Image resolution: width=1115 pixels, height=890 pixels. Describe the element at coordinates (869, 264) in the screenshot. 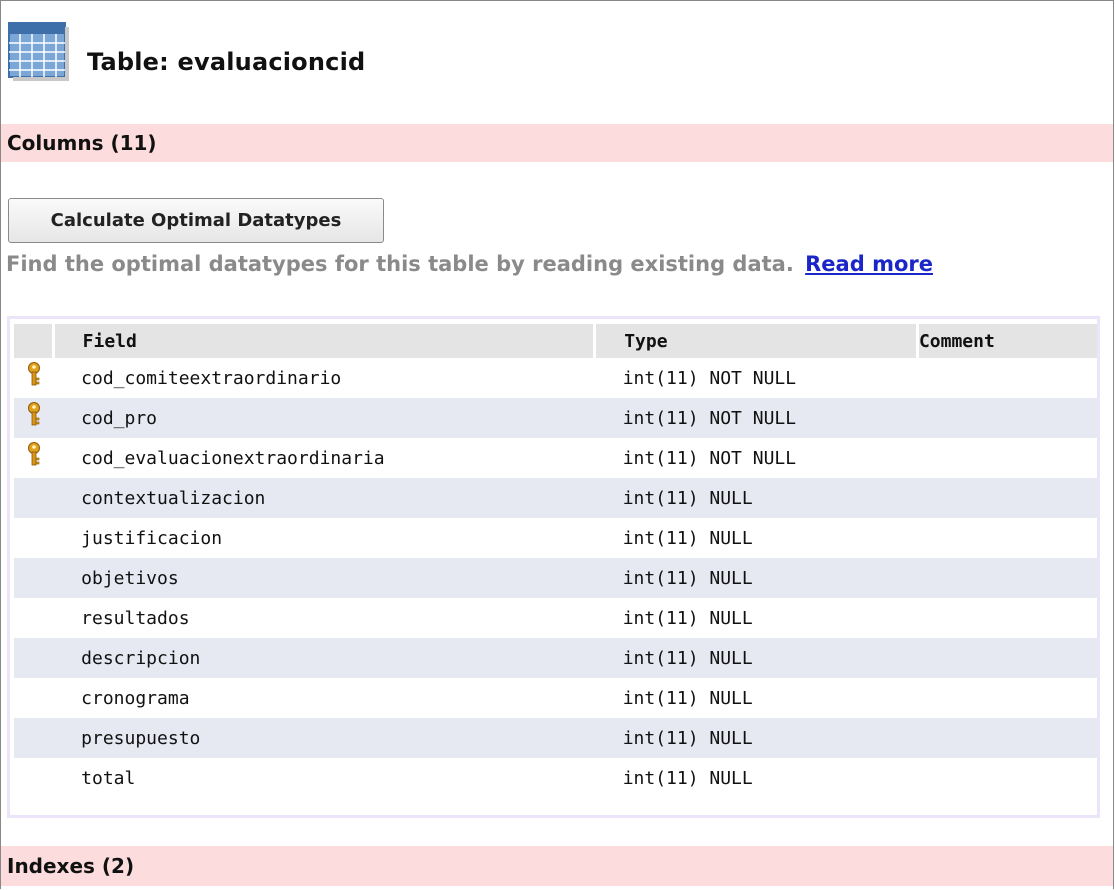

I see `read-more-link: Read more` at that location.